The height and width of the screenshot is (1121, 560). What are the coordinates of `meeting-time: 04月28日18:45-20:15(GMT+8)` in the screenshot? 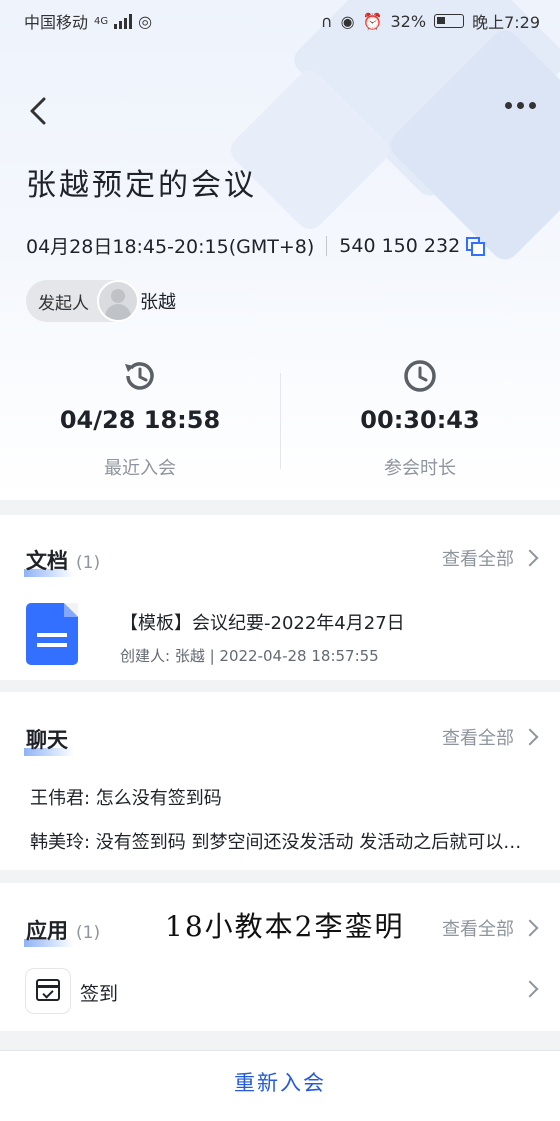 It's located at (170, 247).